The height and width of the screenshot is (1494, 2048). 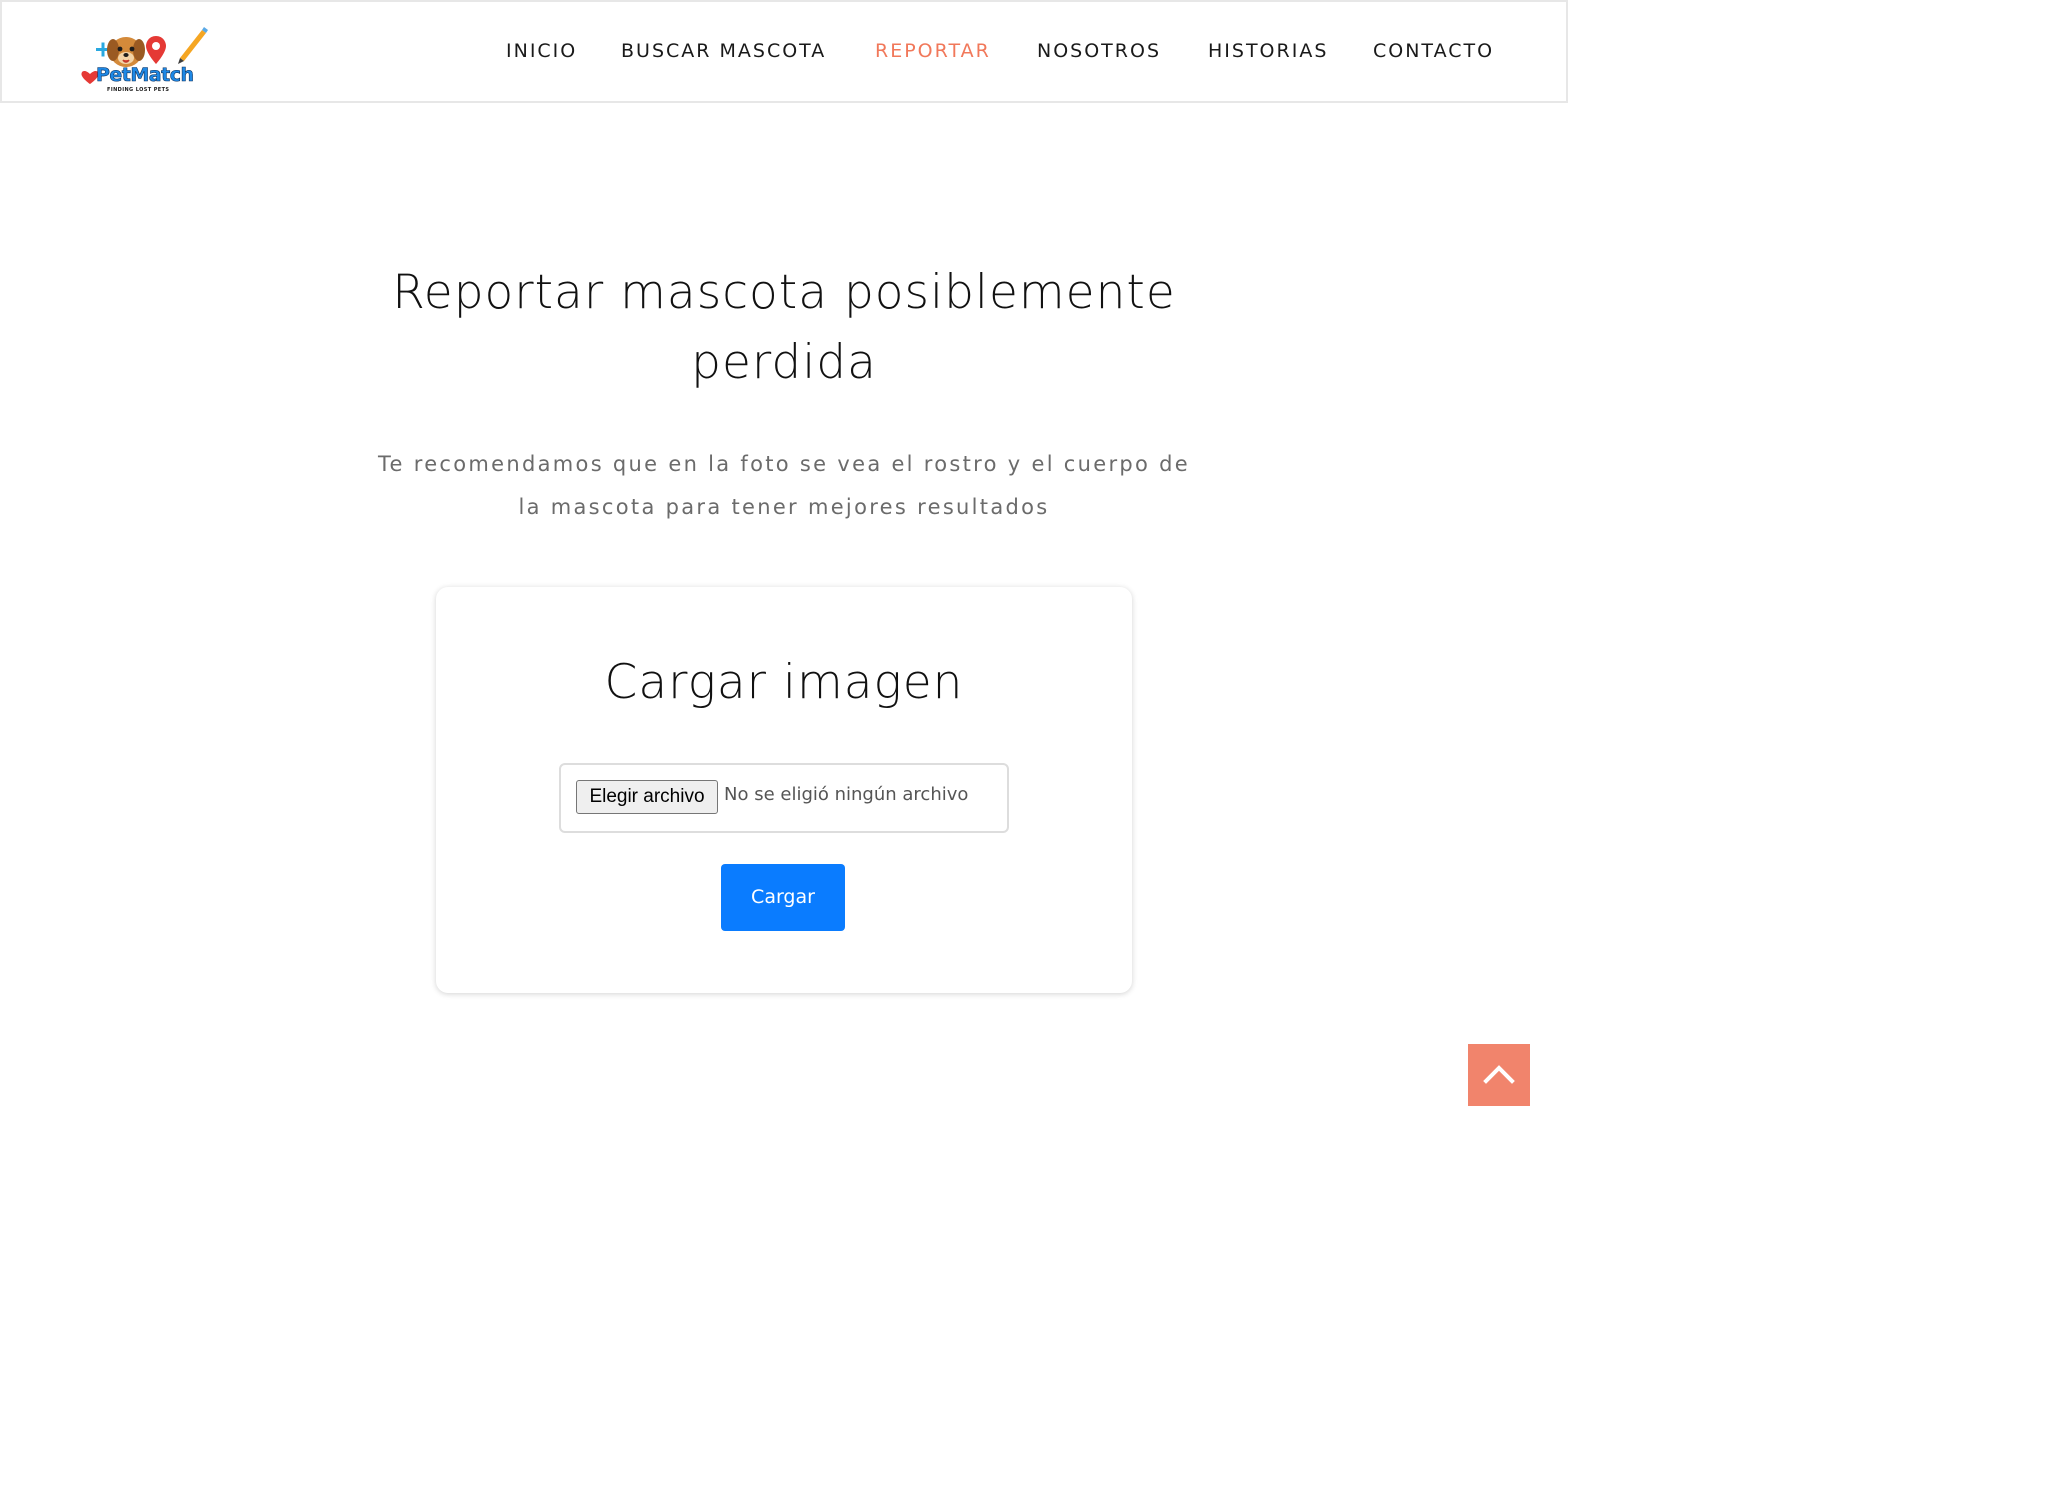 What do you see at coordinates (784, 362) in the screenshot?
I see `page-title-line-2: perdida` at bounding box center [784, 362].